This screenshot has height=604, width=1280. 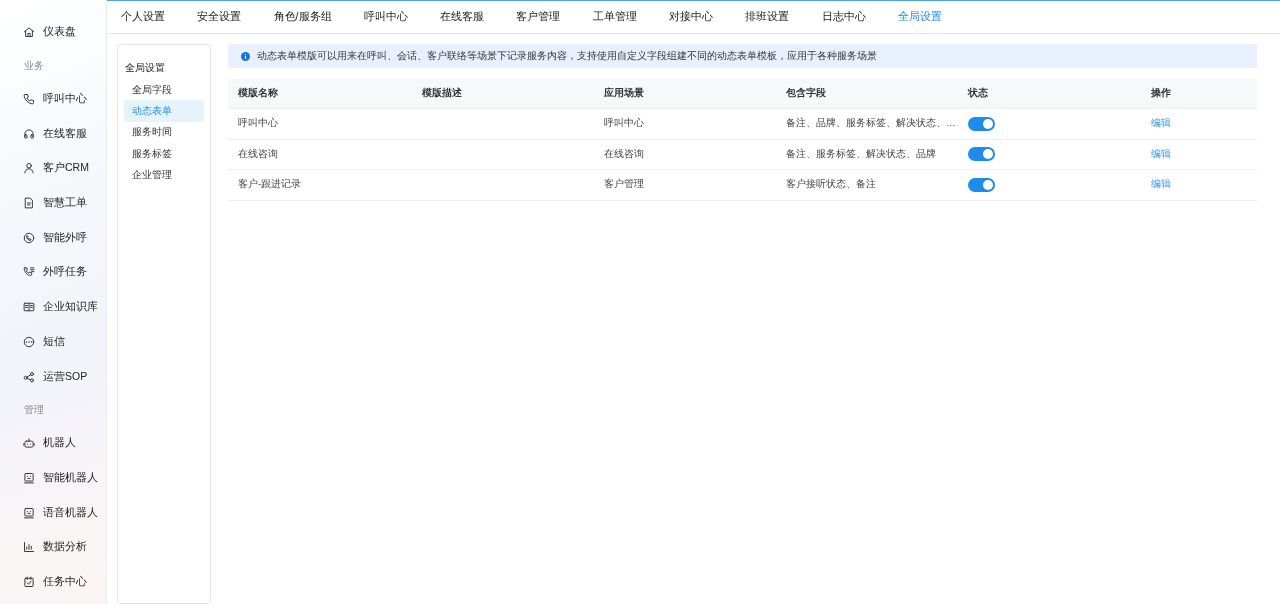 I want to click on column-header: 应用场景, so click(x=624, y=93).